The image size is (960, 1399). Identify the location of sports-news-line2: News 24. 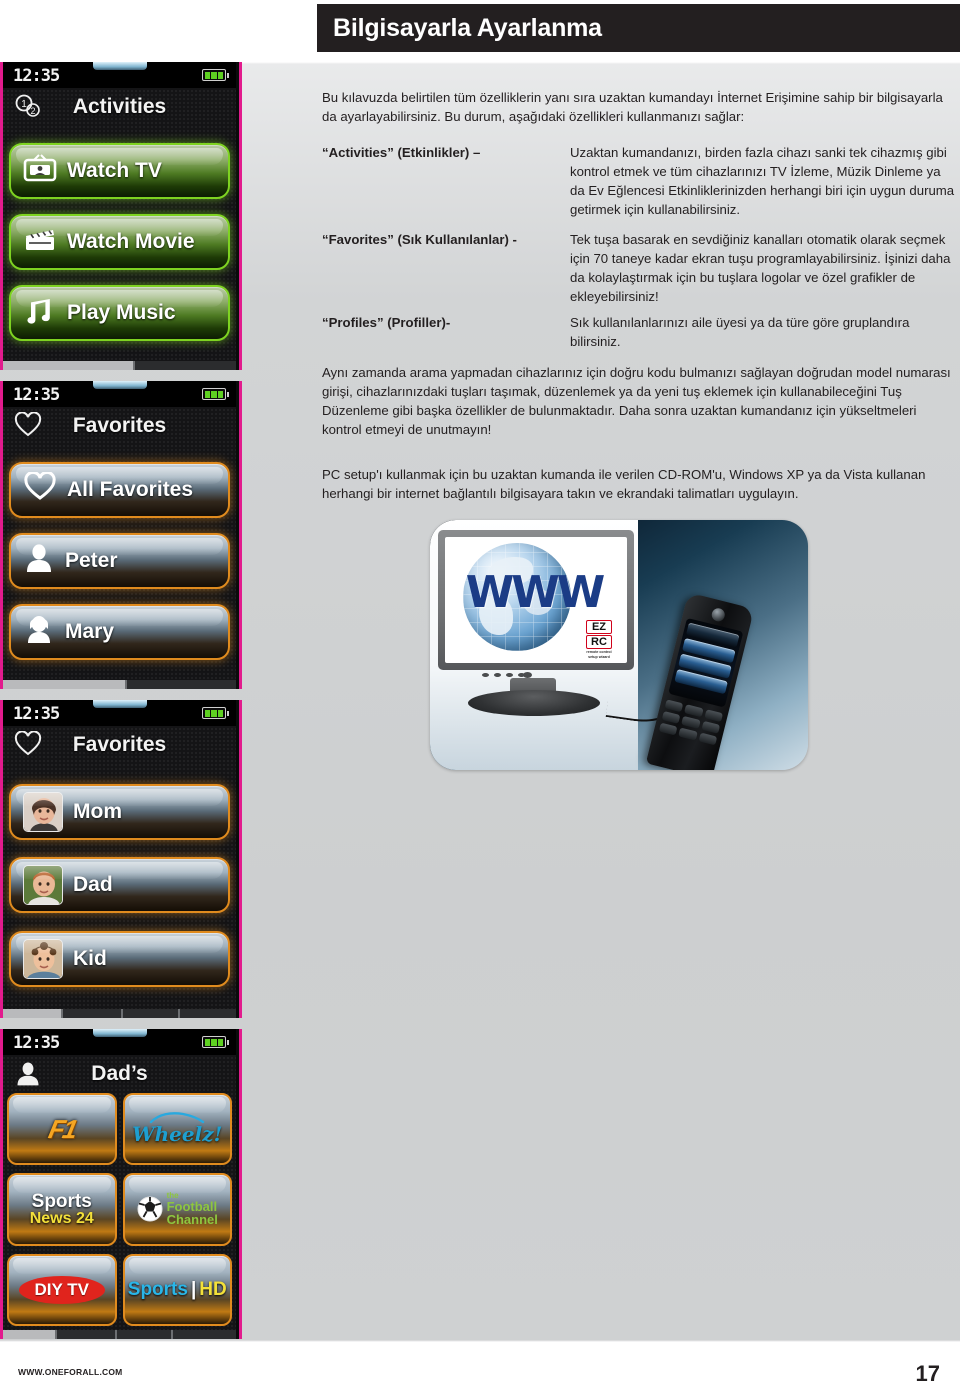
(61, 1218).